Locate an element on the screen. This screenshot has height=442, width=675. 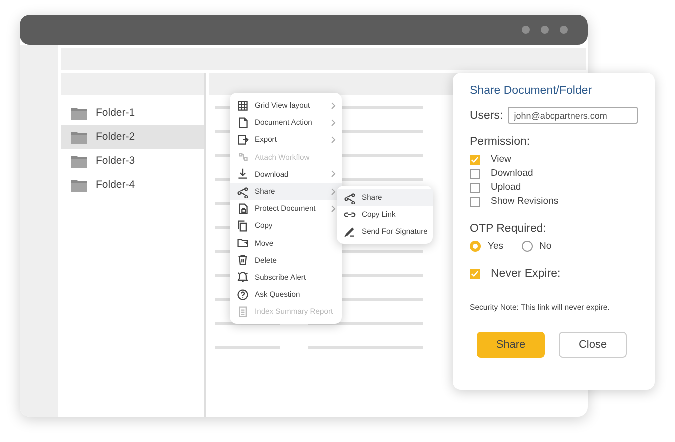
radio-label: No is located at coordinates (546, 246).